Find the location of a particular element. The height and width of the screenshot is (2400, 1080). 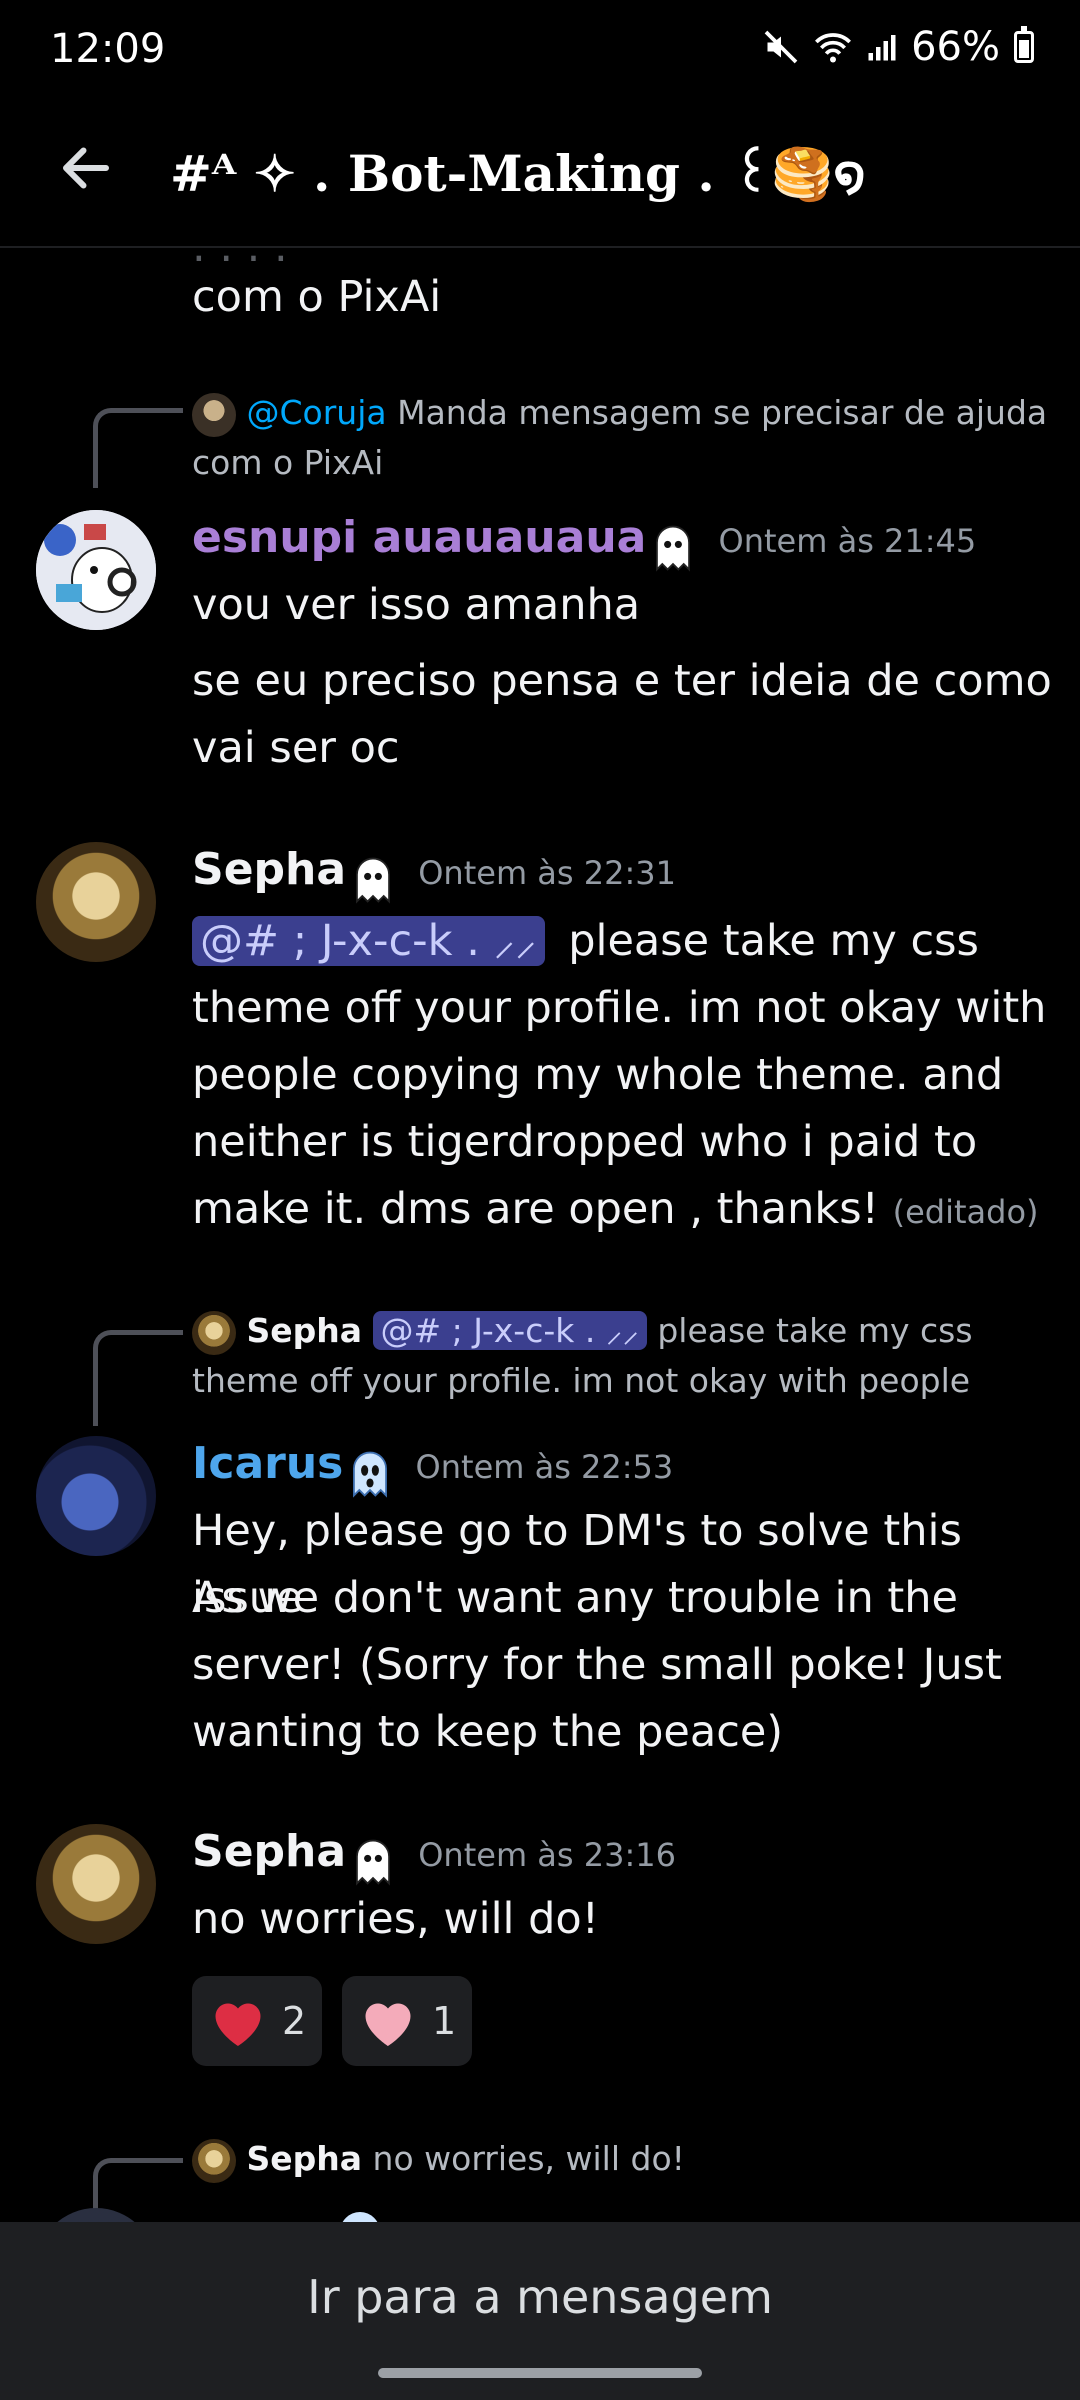

reply-text: no worries, will do! is located at coordinates (528, 2158).